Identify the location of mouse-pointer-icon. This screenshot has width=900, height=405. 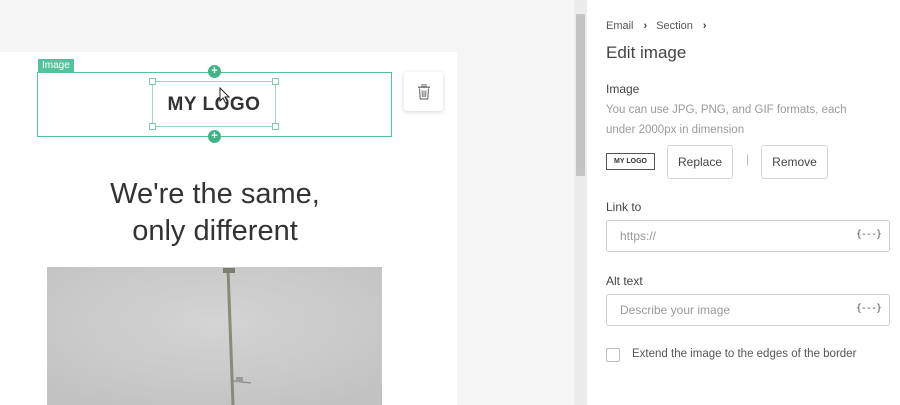
(225, 95).